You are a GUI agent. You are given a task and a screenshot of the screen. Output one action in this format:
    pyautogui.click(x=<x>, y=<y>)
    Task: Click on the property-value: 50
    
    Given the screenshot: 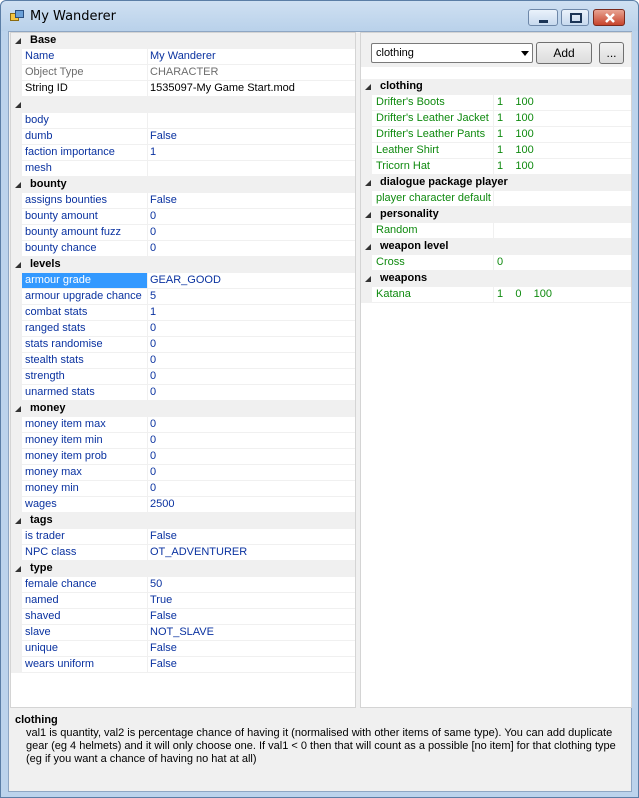 What is the action you would take?
    pyautogui.click(x=251, y=585)
    